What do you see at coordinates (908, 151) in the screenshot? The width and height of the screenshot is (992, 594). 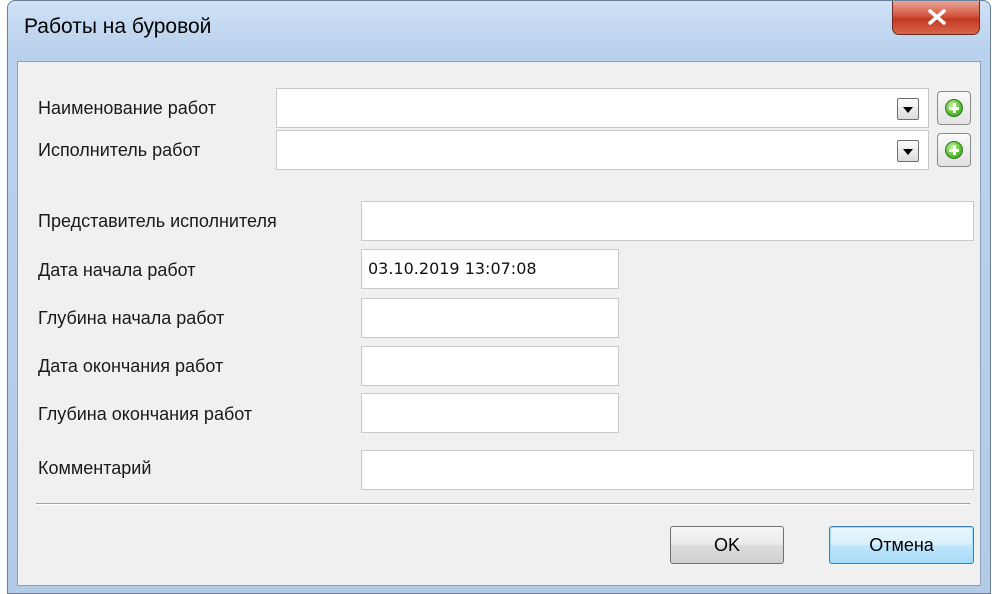 I see `executor-dropdown-arrow` at bounding box center [908, 151].